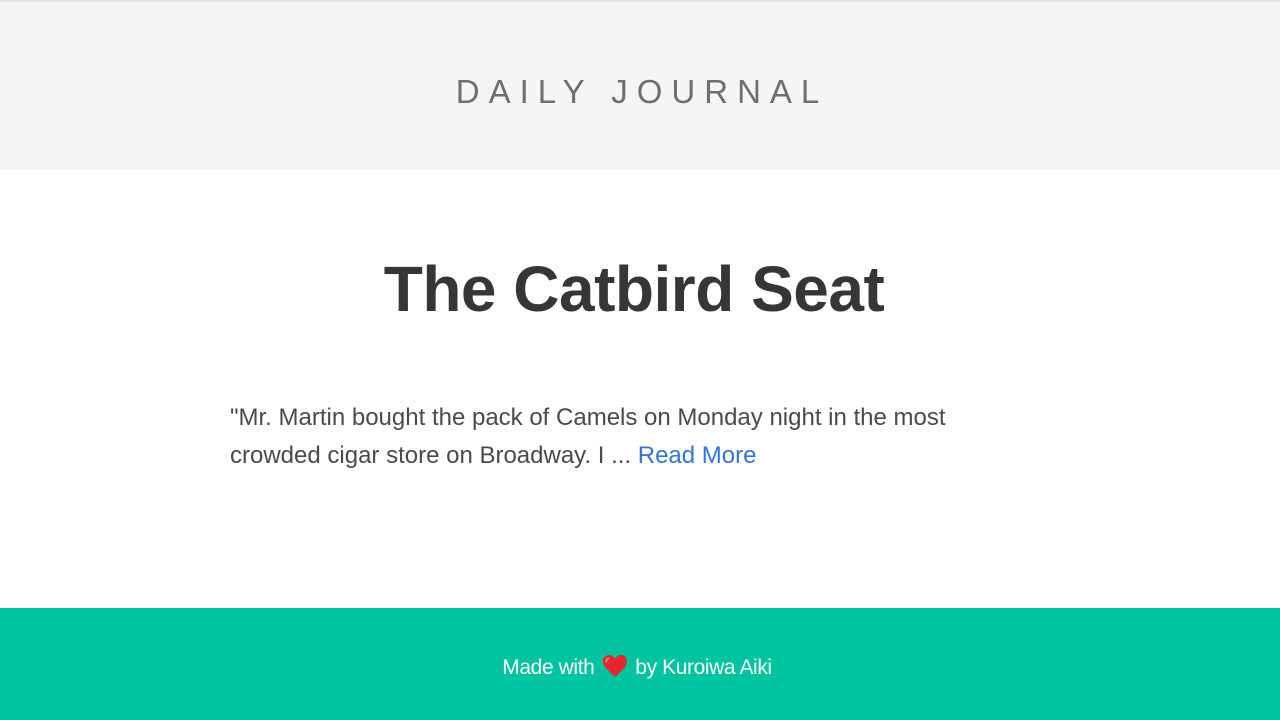 The height and width of the screenshot is (720, 1280). I want to click on author-credit: by Kuroiwa Aiki, so click(703, 667).